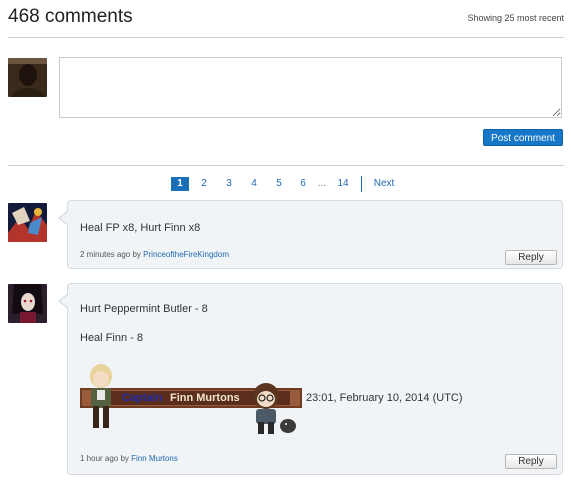 The height and width of the screenshot is (480, 571). I want to click on page-4-link: 4, so click(254, 184).